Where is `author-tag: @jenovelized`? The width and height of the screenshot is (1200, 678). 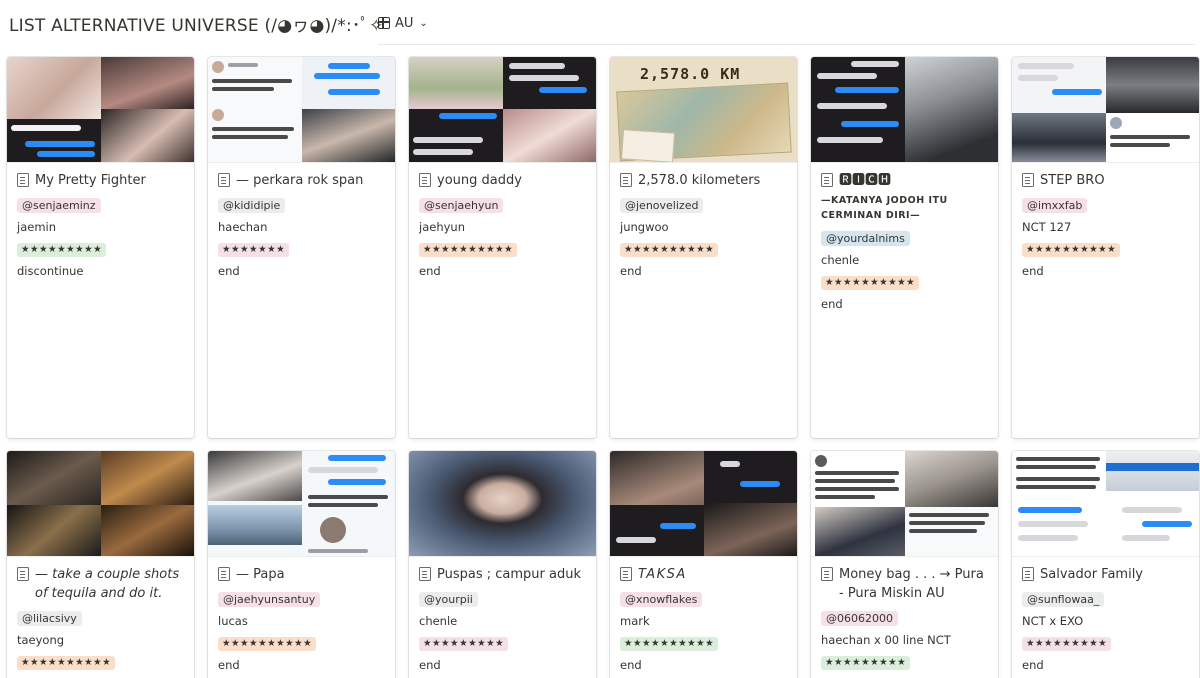
author-tag: @jenovelized is located at coordinates (662, 205).